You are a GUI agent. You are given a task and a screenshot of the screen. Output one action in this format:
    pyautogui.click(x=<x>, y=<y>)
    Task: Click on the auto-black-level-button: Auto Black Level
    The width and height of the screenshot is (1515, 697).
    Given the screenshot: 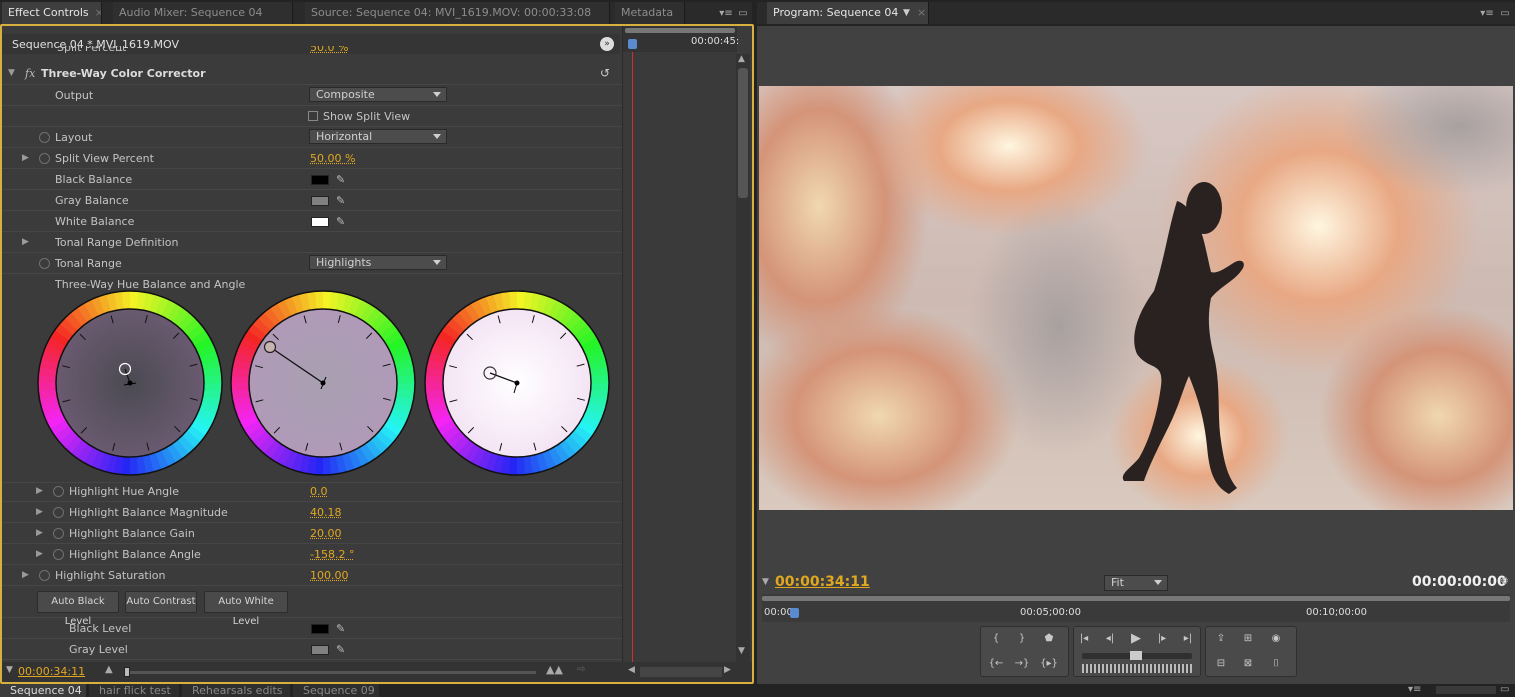 What is the action you would take?
    pyautogui.click(x=78, y=609)
    